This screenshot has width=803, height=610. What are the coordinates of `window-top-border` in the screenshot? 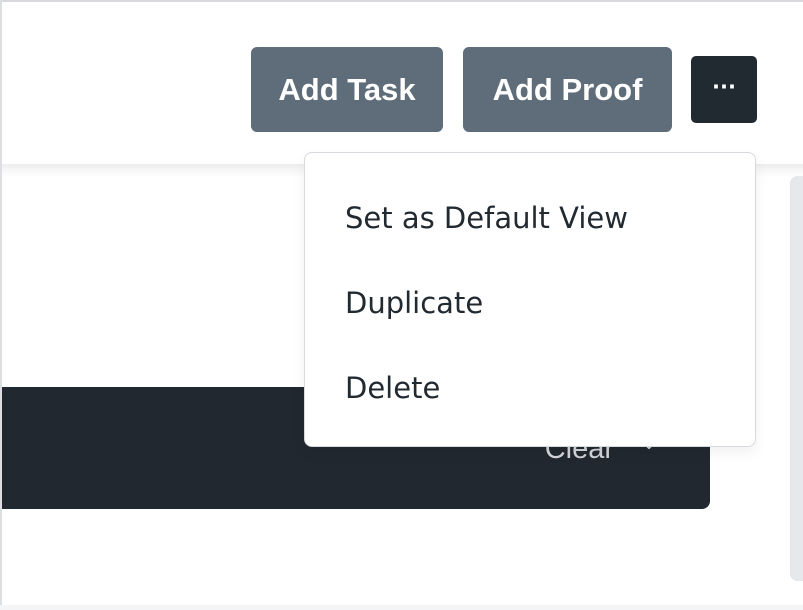 It's located at (401, 1).